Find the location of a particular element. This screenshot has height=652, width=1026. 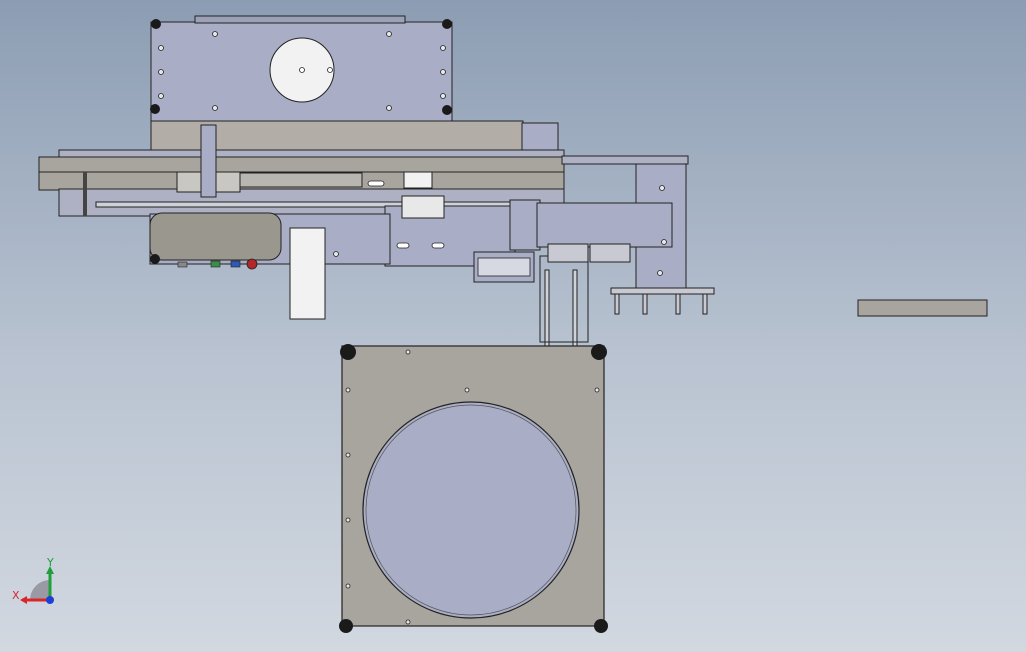

right-side-frame-top is located at coordinates (625, 160).